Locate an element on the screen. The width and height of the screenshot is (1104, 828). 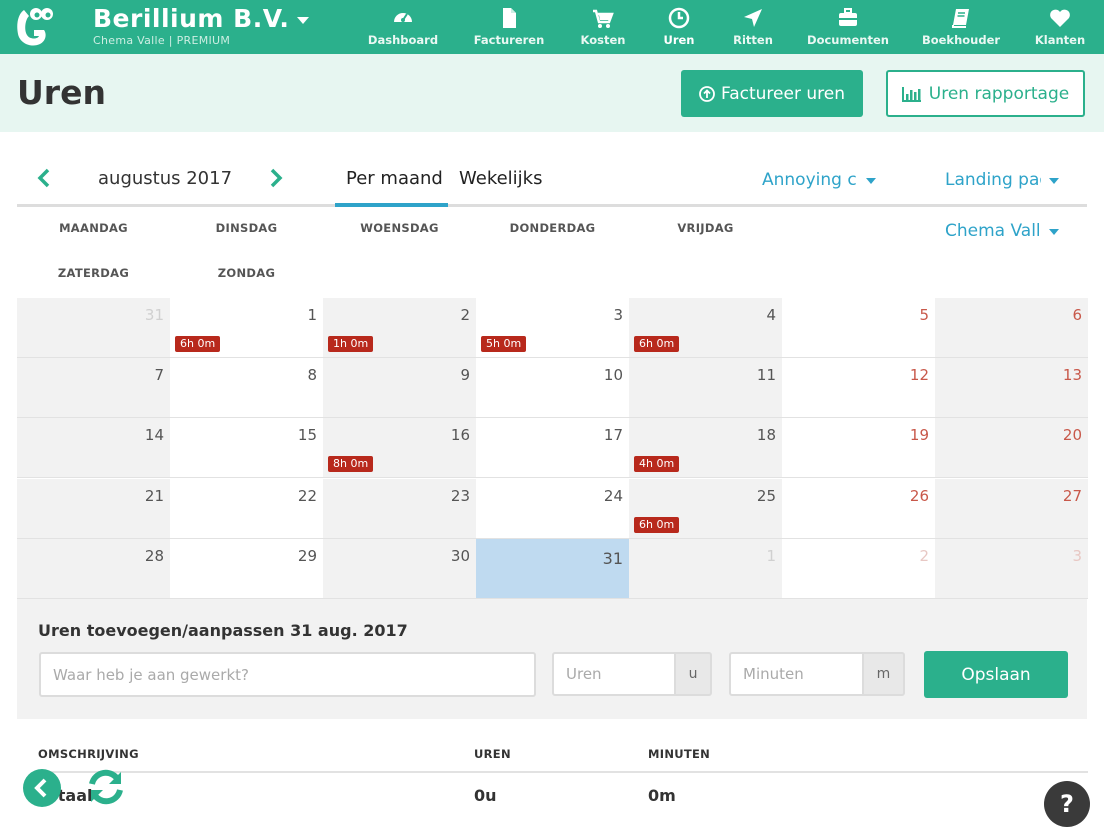
clock-icon is located at coordinates (679, 18).